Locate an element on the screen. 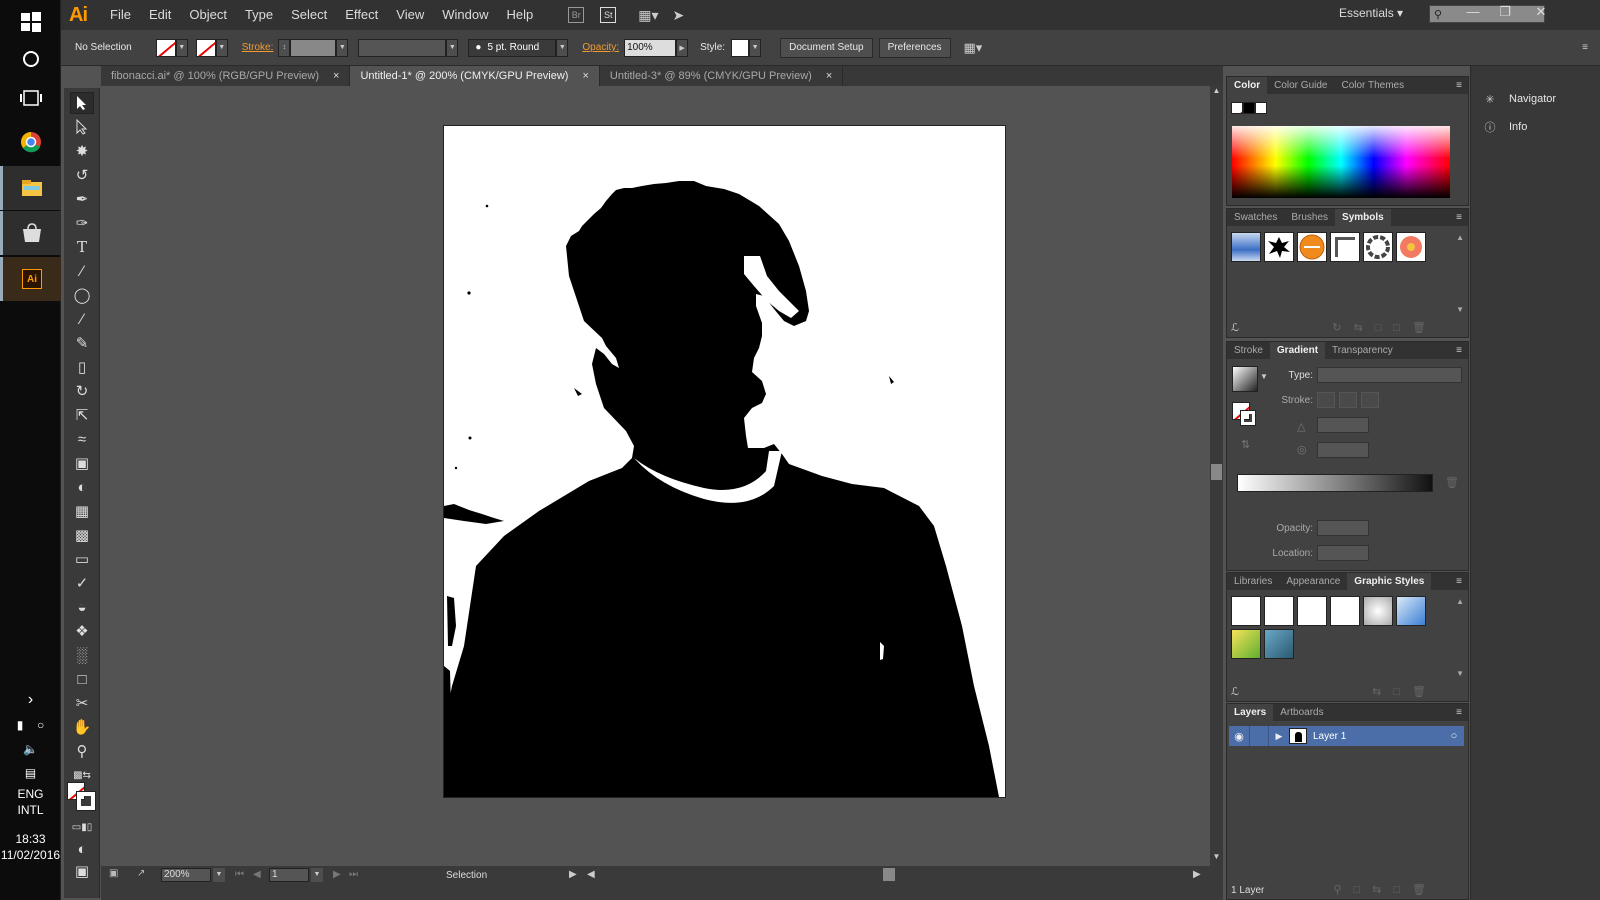  layer-row: ◉ ▶ Layer 1 ○ is located at coordinates (1346, 736).